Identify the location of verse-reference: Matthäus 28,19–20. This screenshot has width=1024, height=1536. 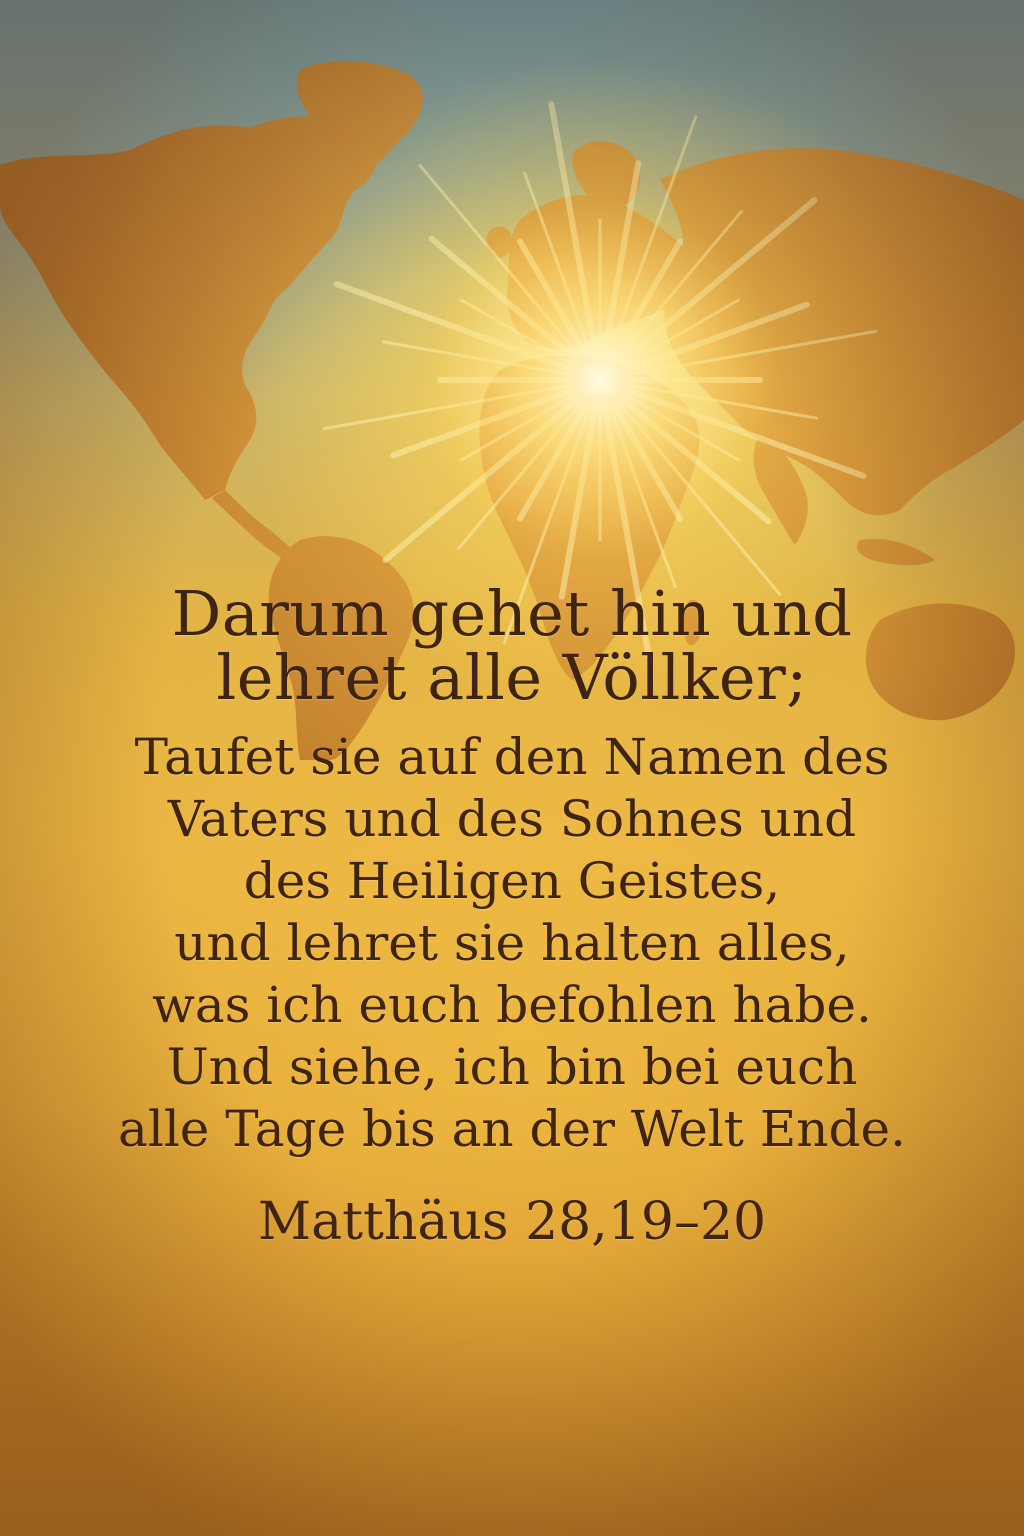
(512, 1222).